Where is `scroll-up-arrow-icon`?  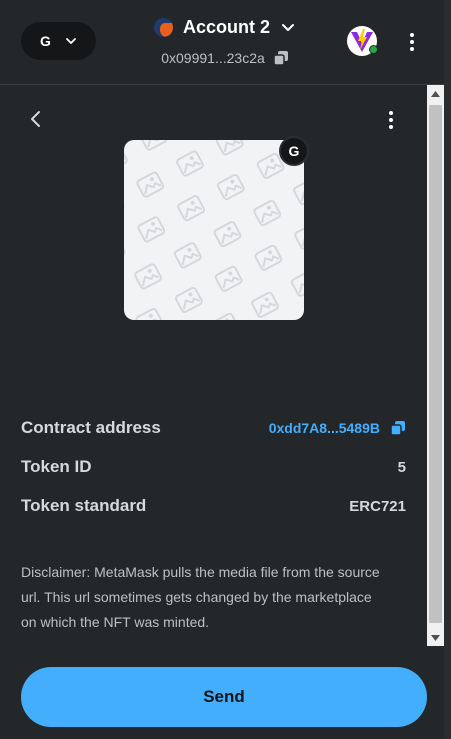 scroll-up-arrow-icon is located at coordinates (435, 93).